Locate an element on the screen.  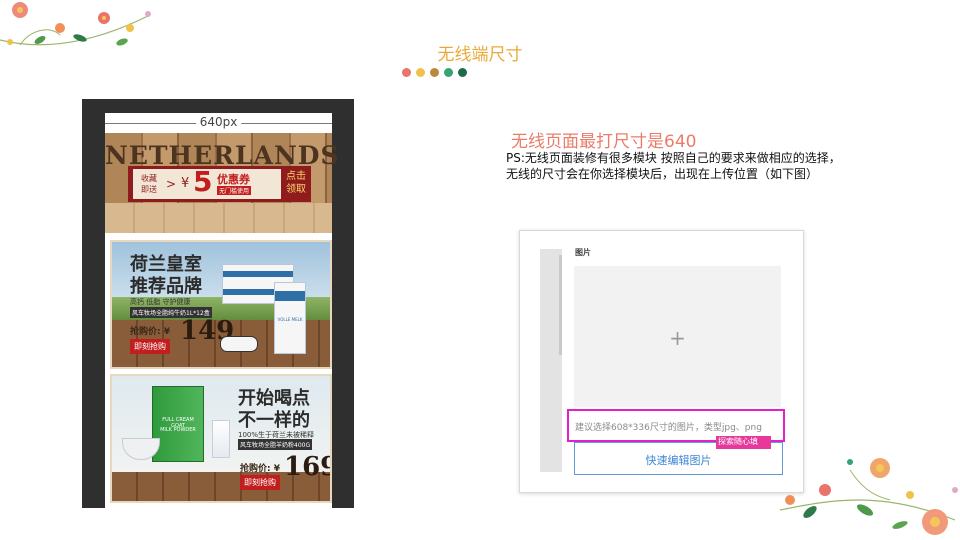
width-label: 640px is located at coordinates (218, 122).